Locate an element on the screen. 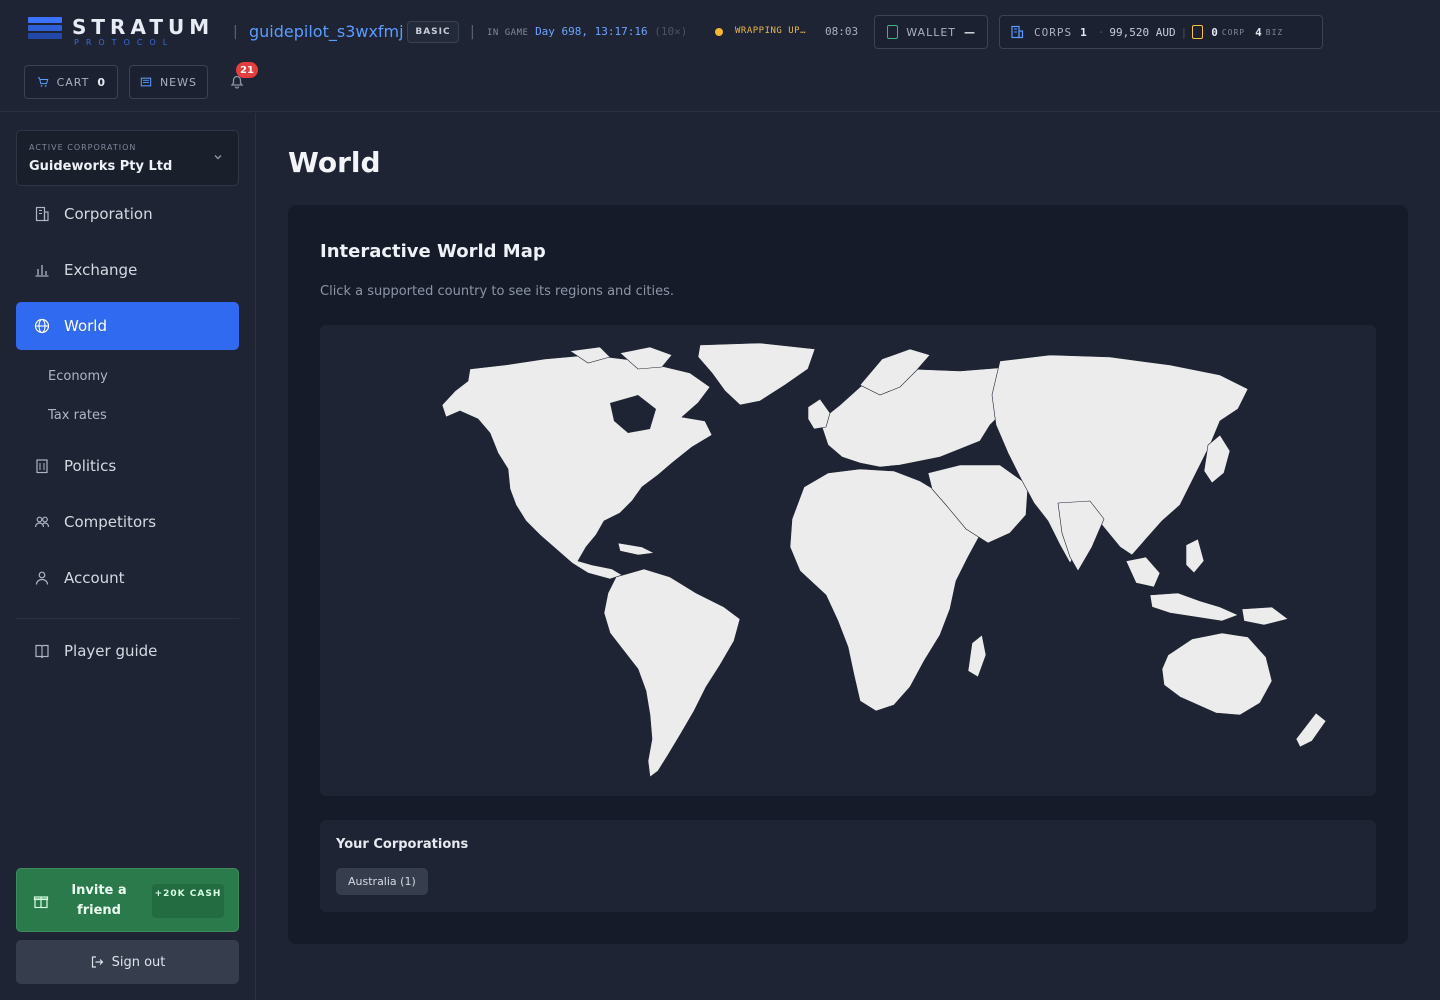 The width and height of the screenshot is (1440, 1000). game-day: Day 698, 13:17:16 is located at coordinates (591, 31).